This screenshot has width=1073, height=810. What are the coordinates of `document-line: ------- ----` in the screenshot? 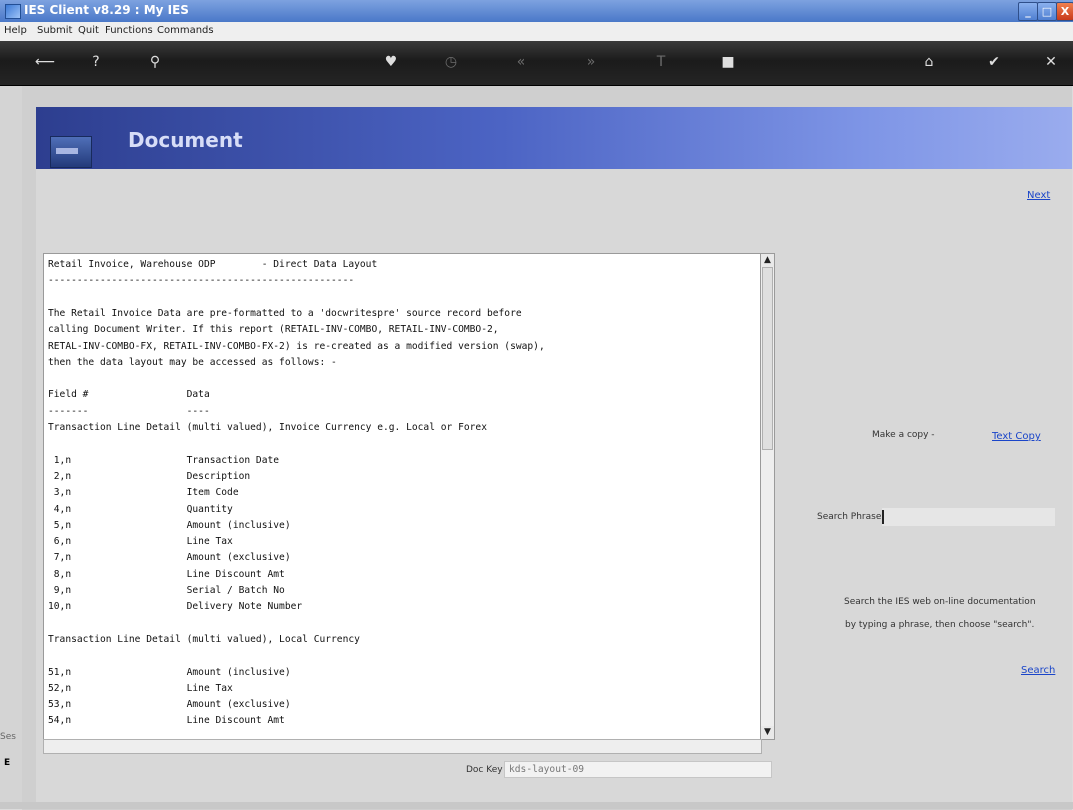 It's located at (129, 411).